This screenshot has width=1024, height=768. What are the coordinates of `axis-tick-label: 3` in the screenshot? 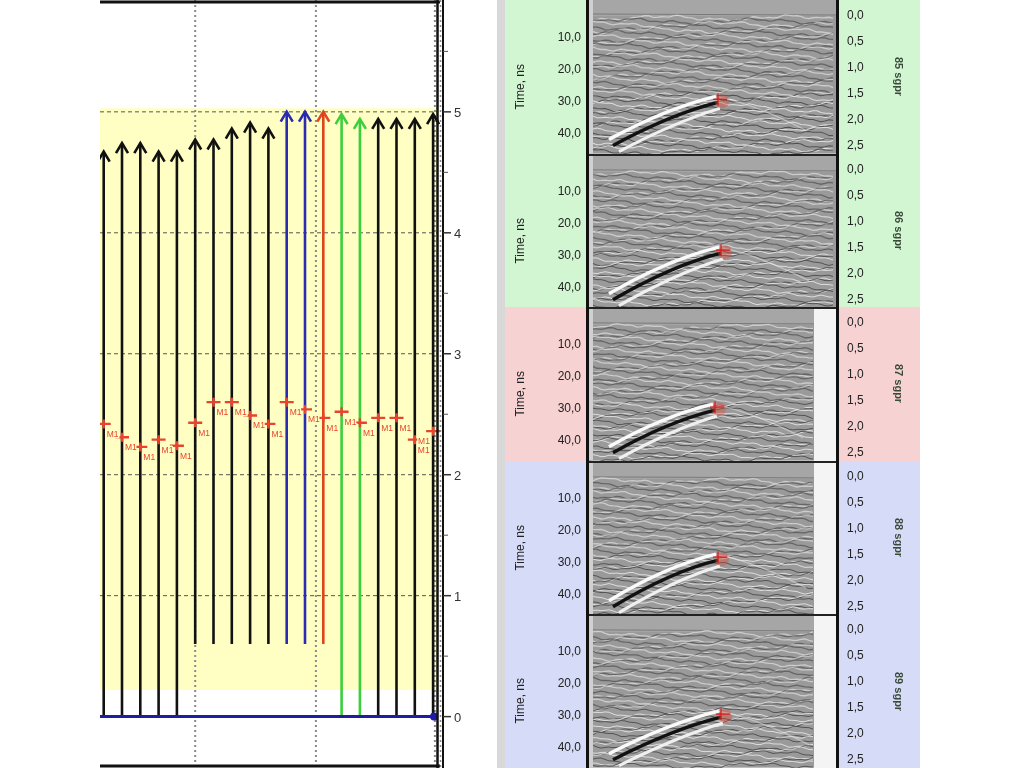 It's located at (458, 354).